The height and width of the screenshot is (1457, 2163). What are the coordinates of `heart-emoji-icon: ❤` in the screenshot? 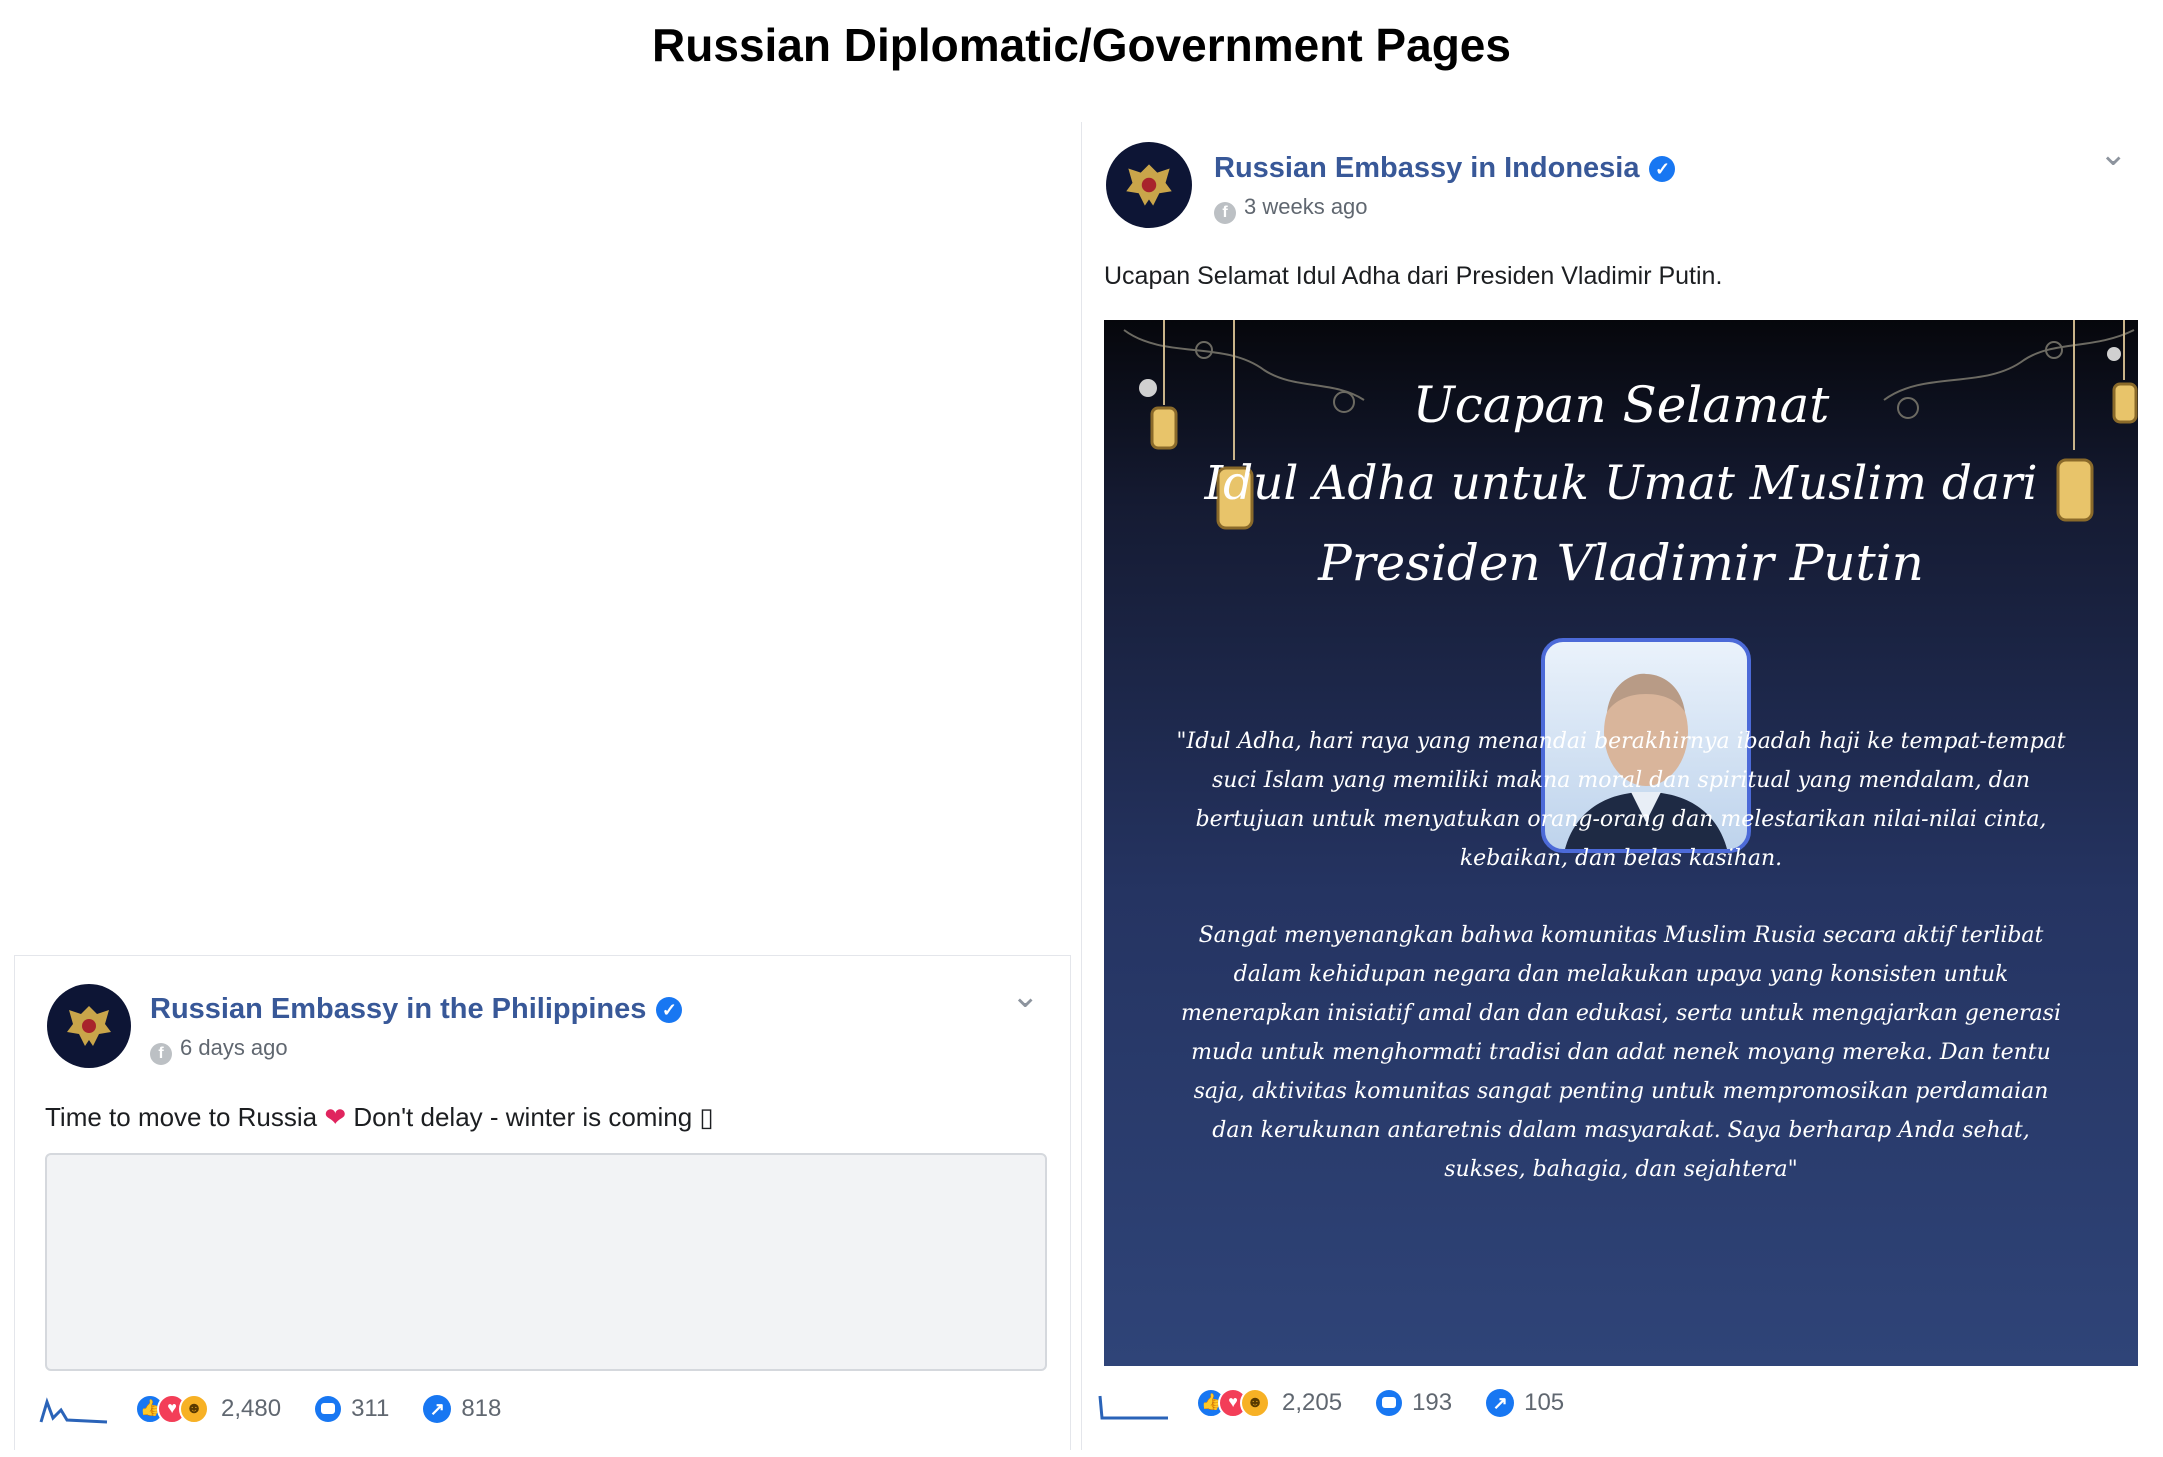 It's located at (335, 1117).